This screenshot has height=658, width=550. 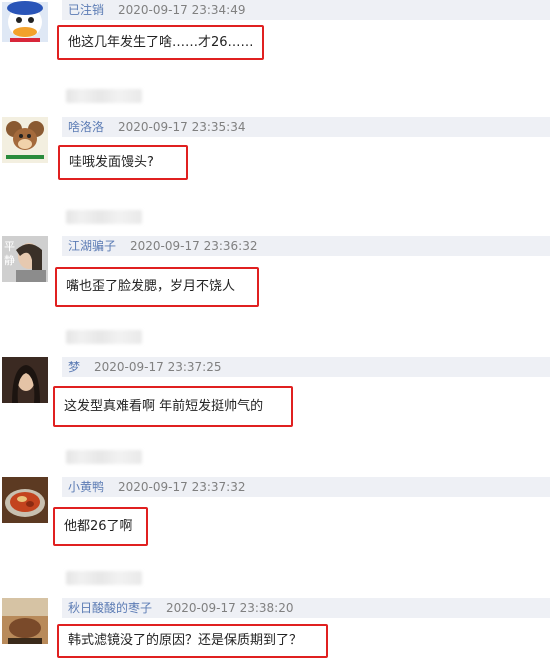 What do you see at coordinates (157, 287) in the screenshot?
I see `comment-text: 嘴也歪了脸发腮，岁月不饶人` at bounding box center [157, 287].